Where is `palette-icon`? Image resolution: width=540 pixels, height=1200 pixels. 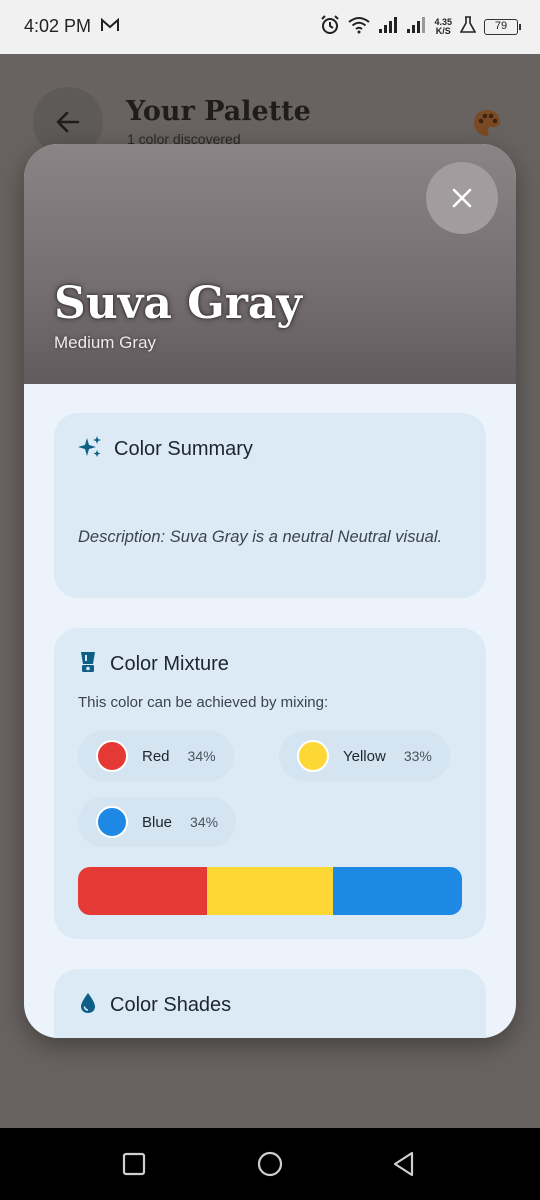 palette-icon is located at coordinates (487, 125).